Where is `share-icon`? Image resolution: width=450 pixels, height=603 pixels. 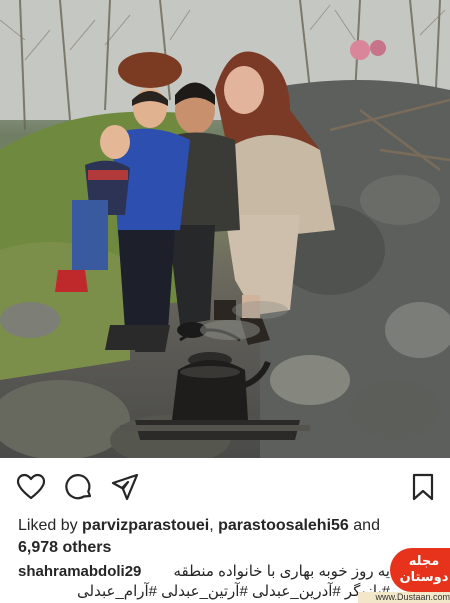
share-icon is located at coordinates (125, 487).